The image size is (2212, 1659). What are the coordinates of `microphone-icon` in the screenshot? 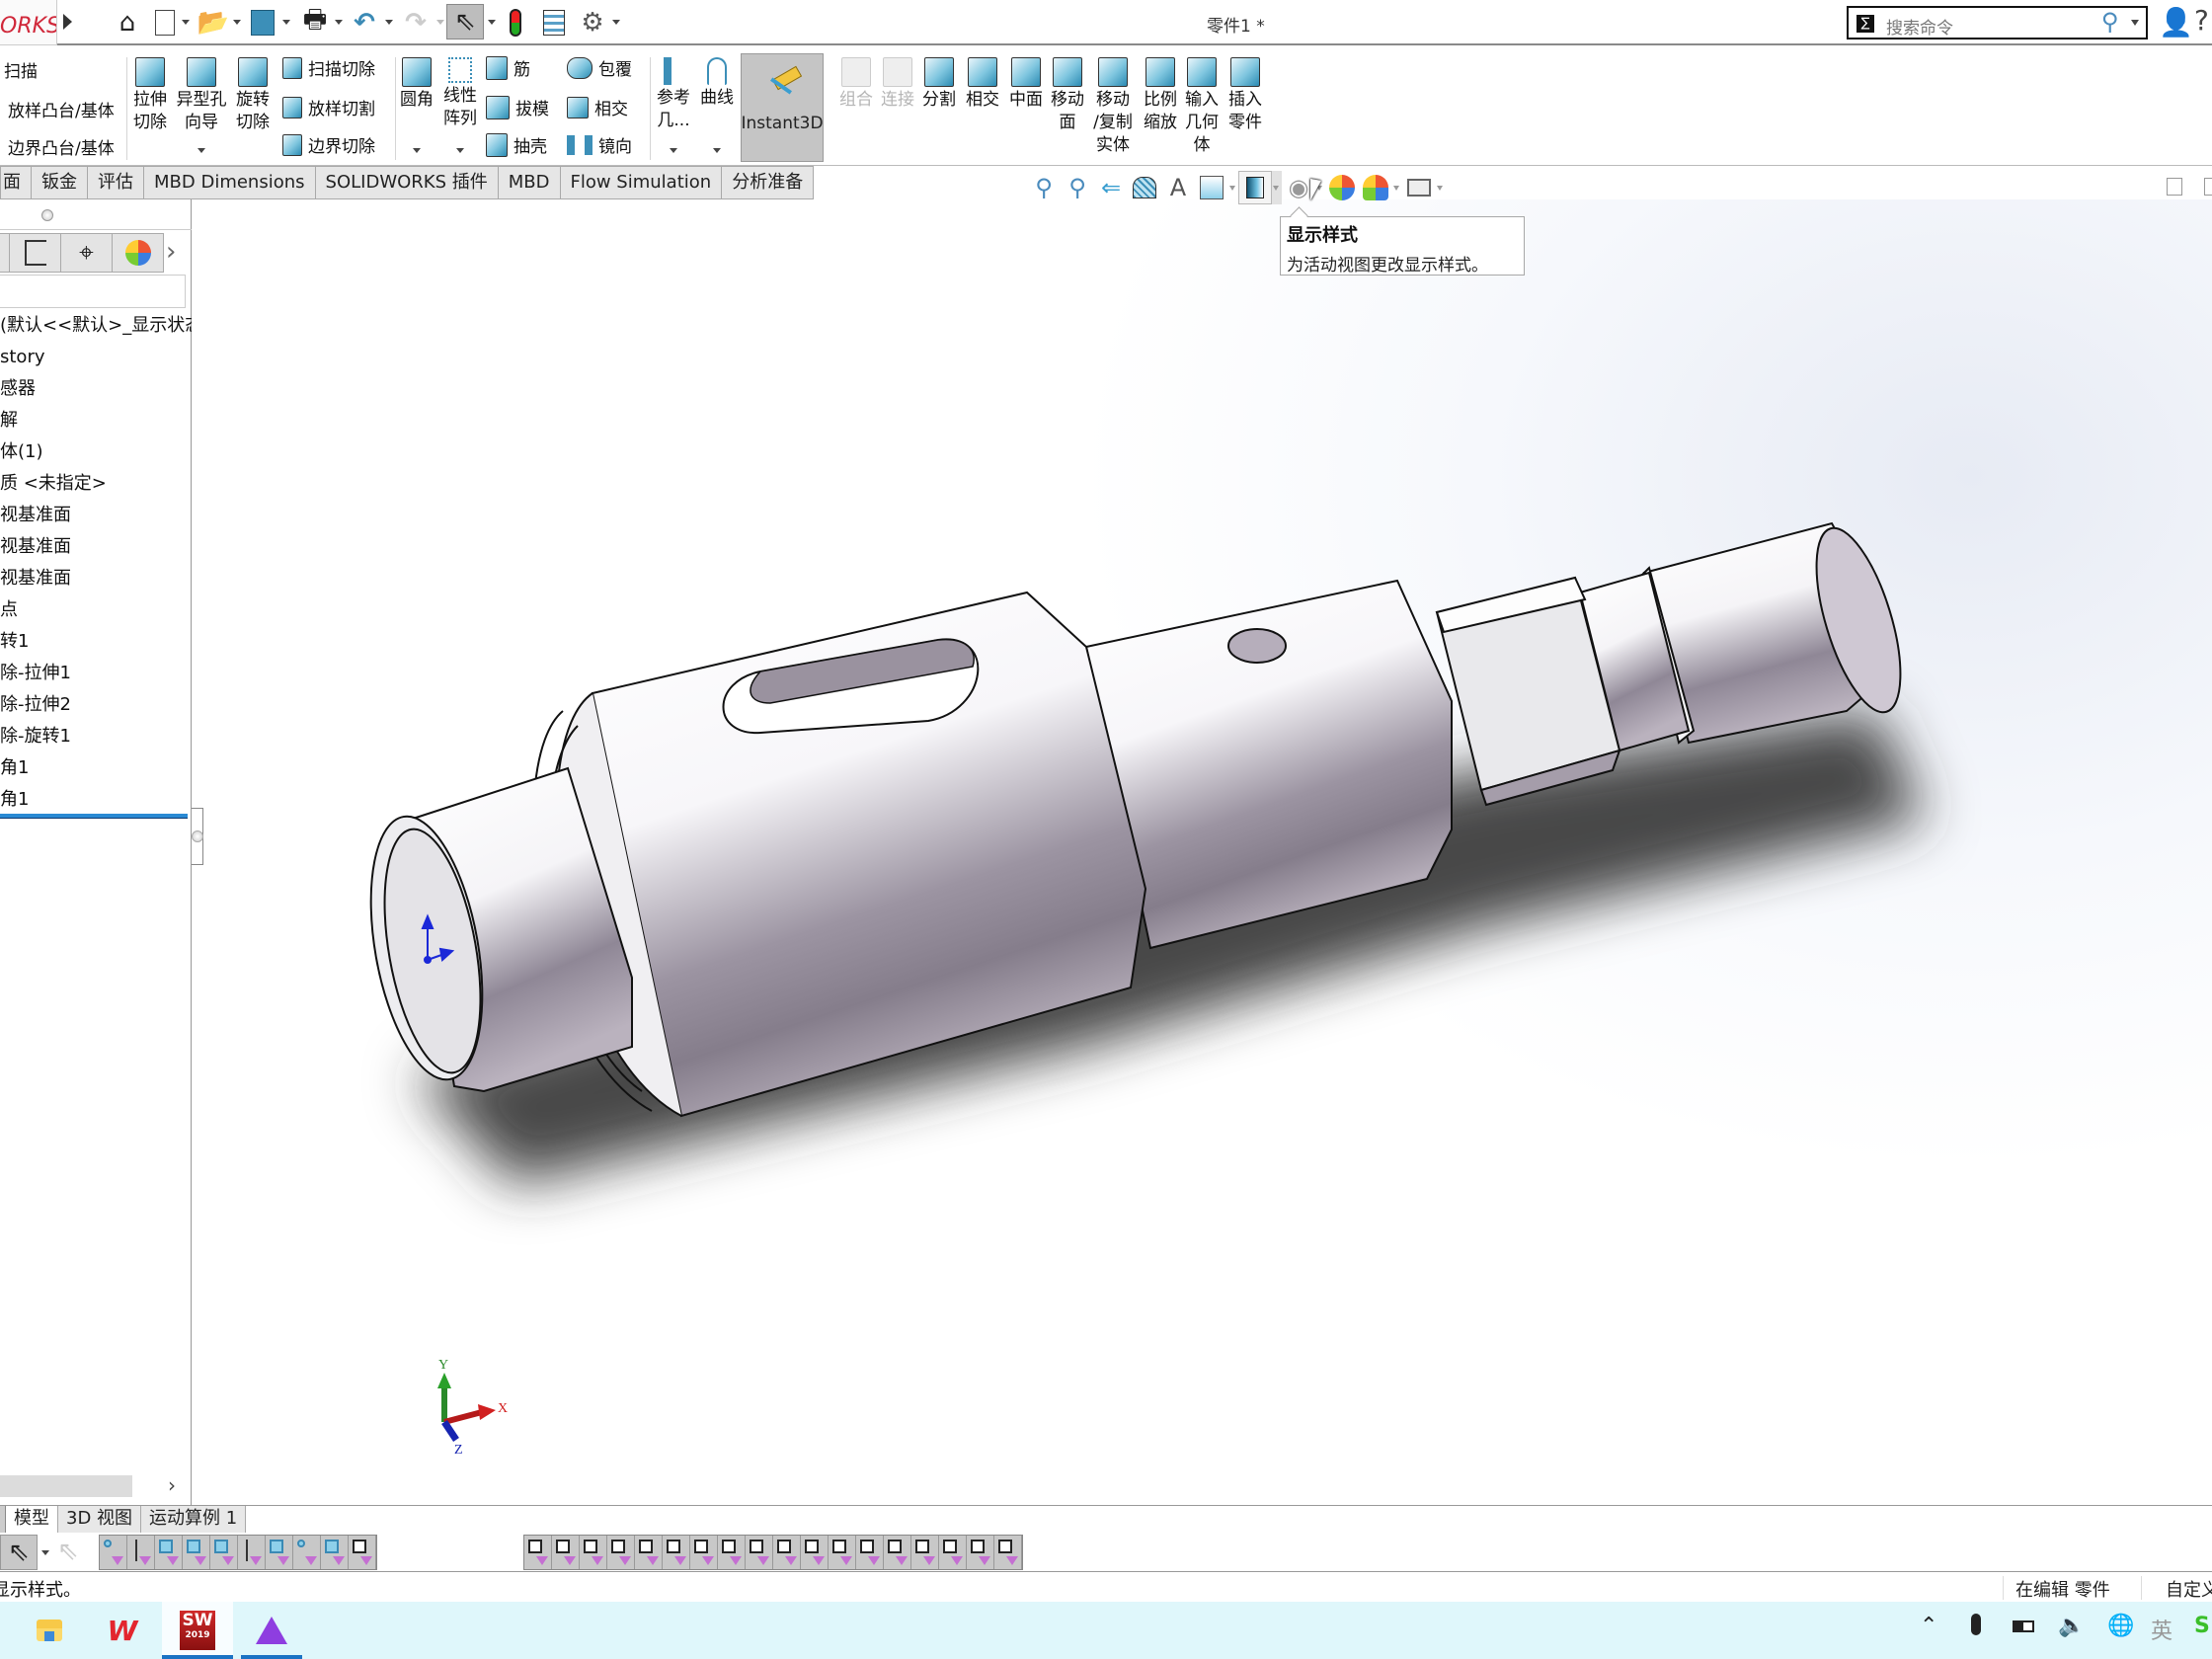 It's located at (1976, 1628).